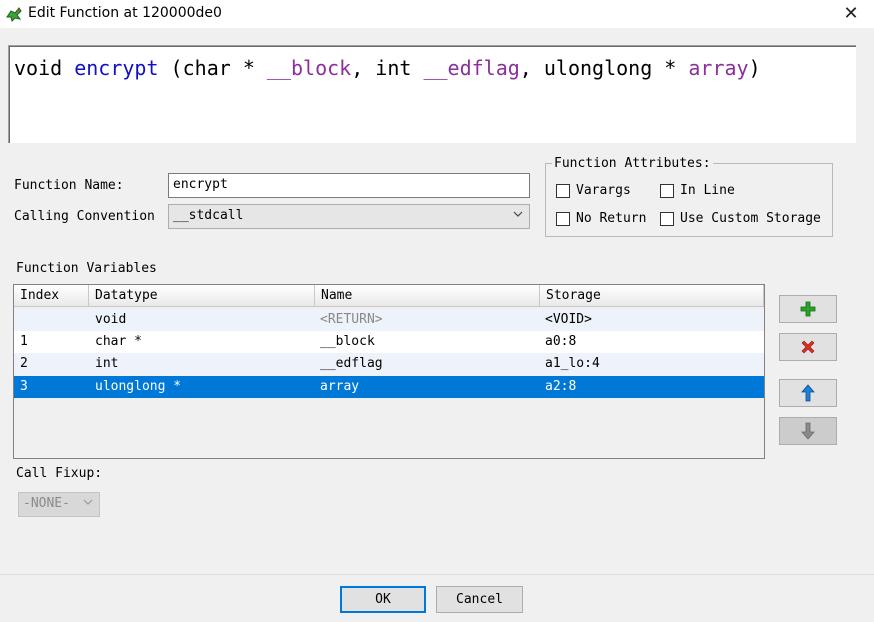  Describe the element at coordinates (24, 363) in the screenshot. I see `cell-index: 2` at that location.